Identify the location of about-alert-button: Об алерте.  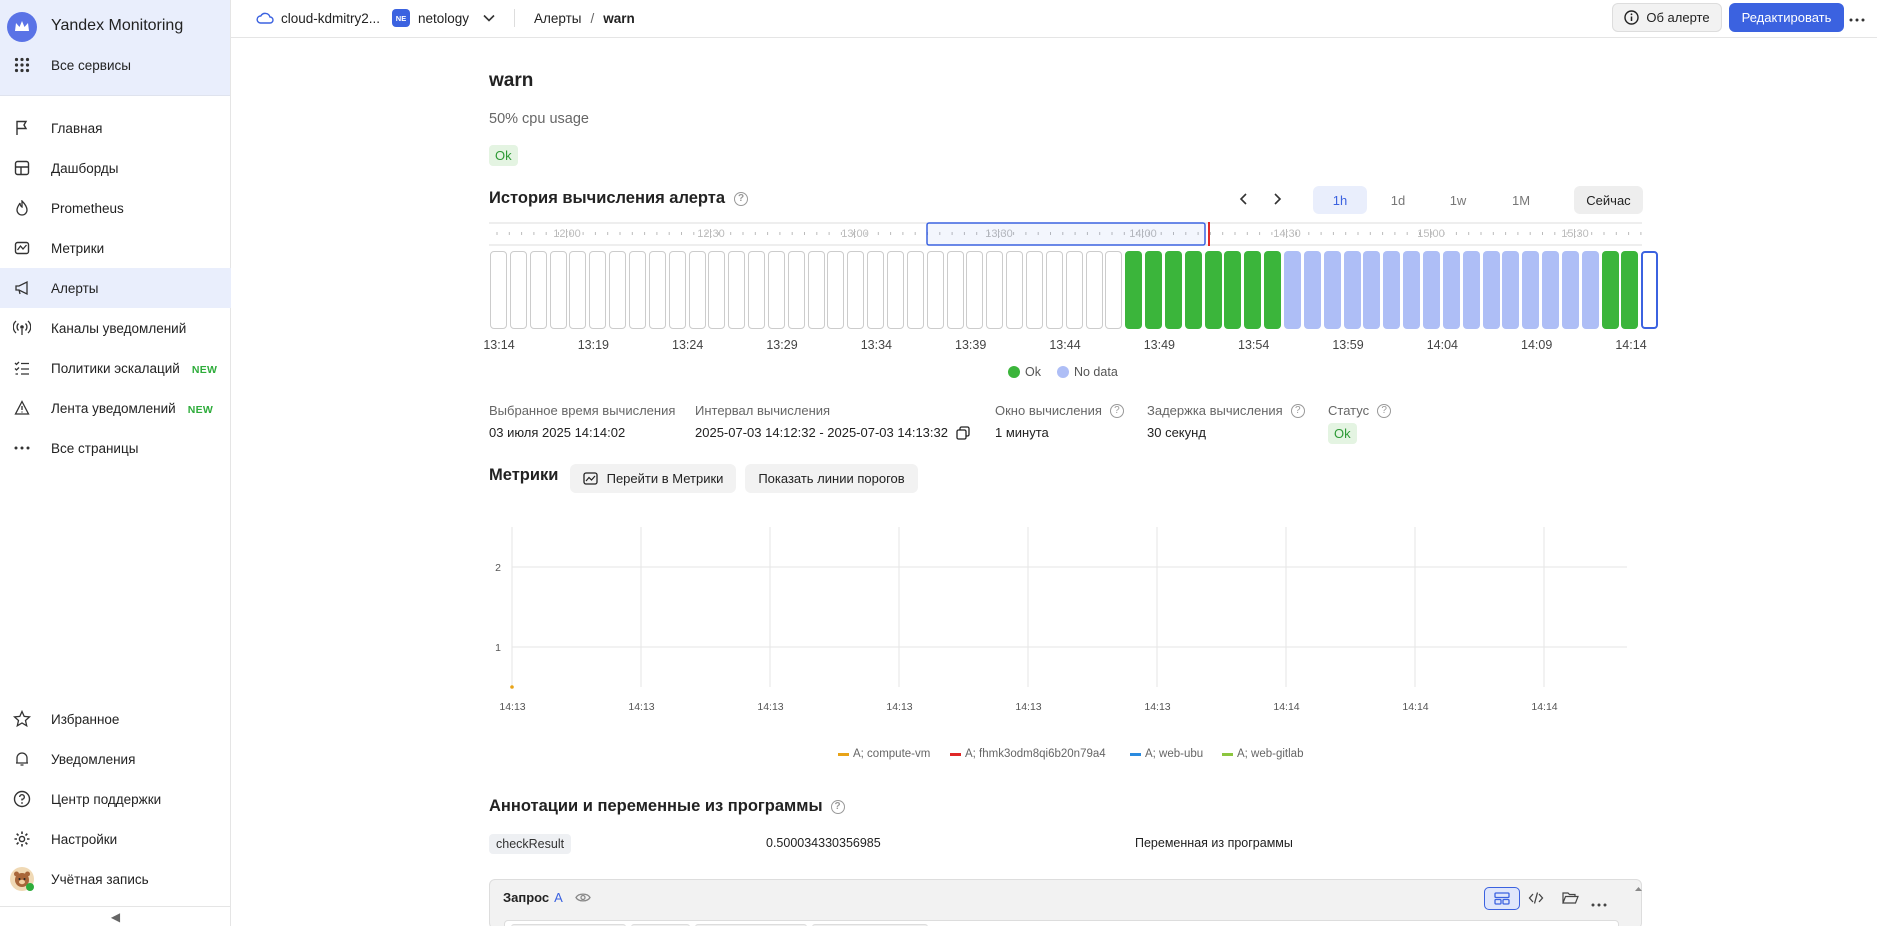
(1667, 17).